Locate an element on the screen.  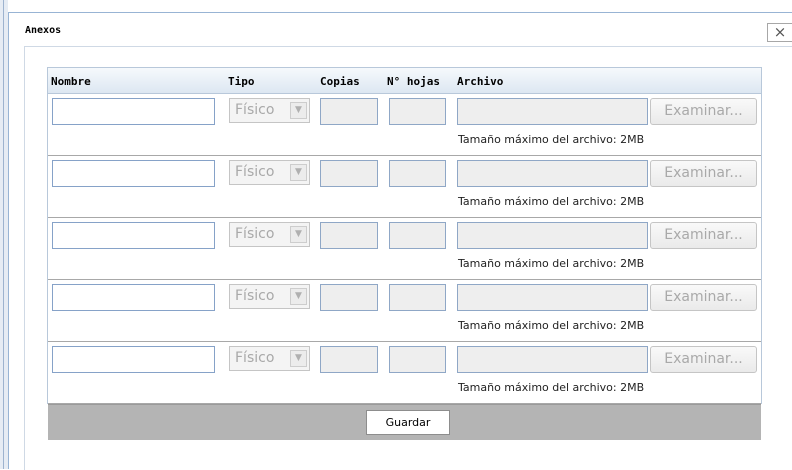
window-edge is located at coordinates (4, 234).